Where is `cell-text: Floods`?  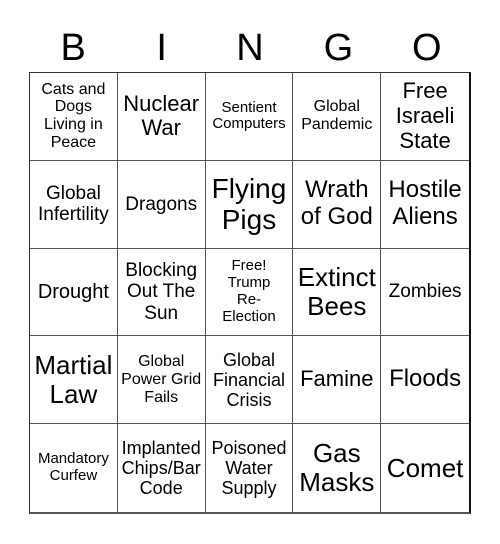
cell-text: Floods is located at coordinates (425, 379).